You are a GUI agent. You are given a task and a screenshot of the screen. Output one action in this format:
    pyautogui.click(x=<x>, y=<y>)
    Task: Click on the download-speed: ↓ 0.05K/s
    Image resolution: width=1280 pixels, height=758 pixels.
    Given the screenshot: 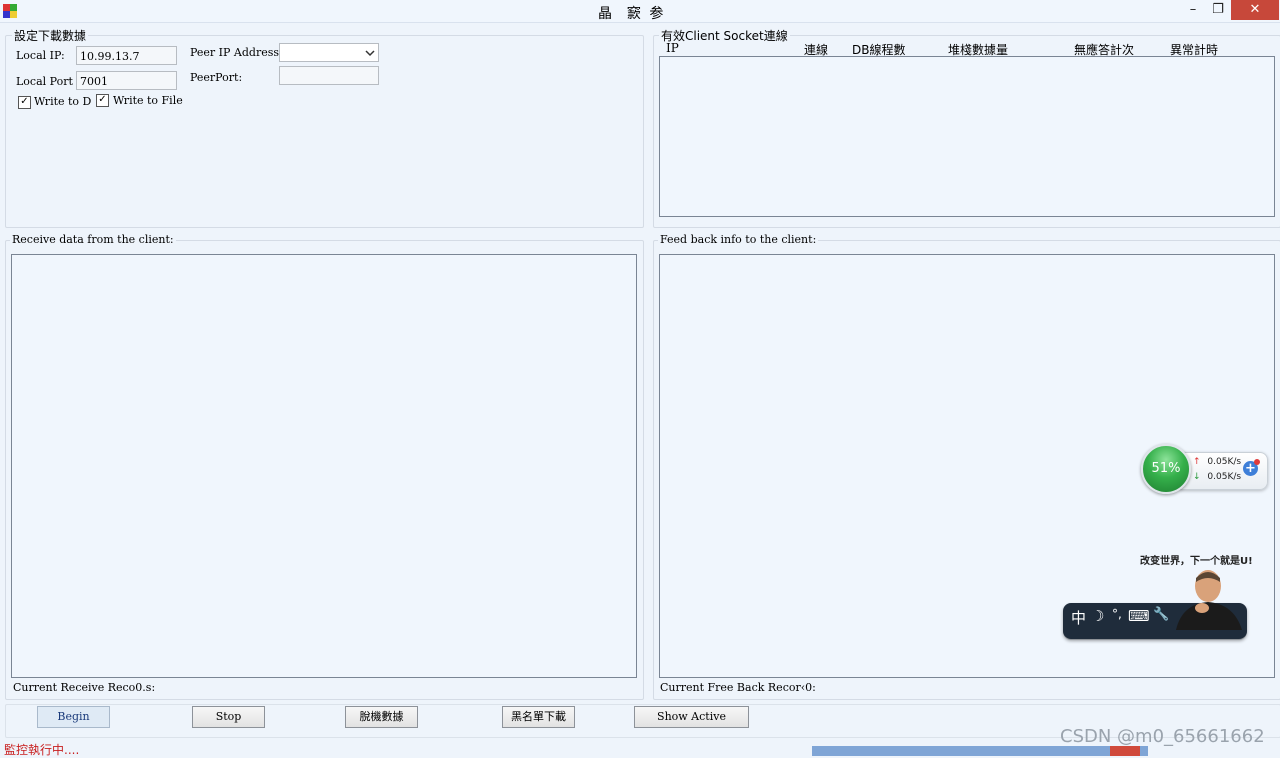 What is the action you would take?
    pyautogui.click(x=1217, y=477)
    